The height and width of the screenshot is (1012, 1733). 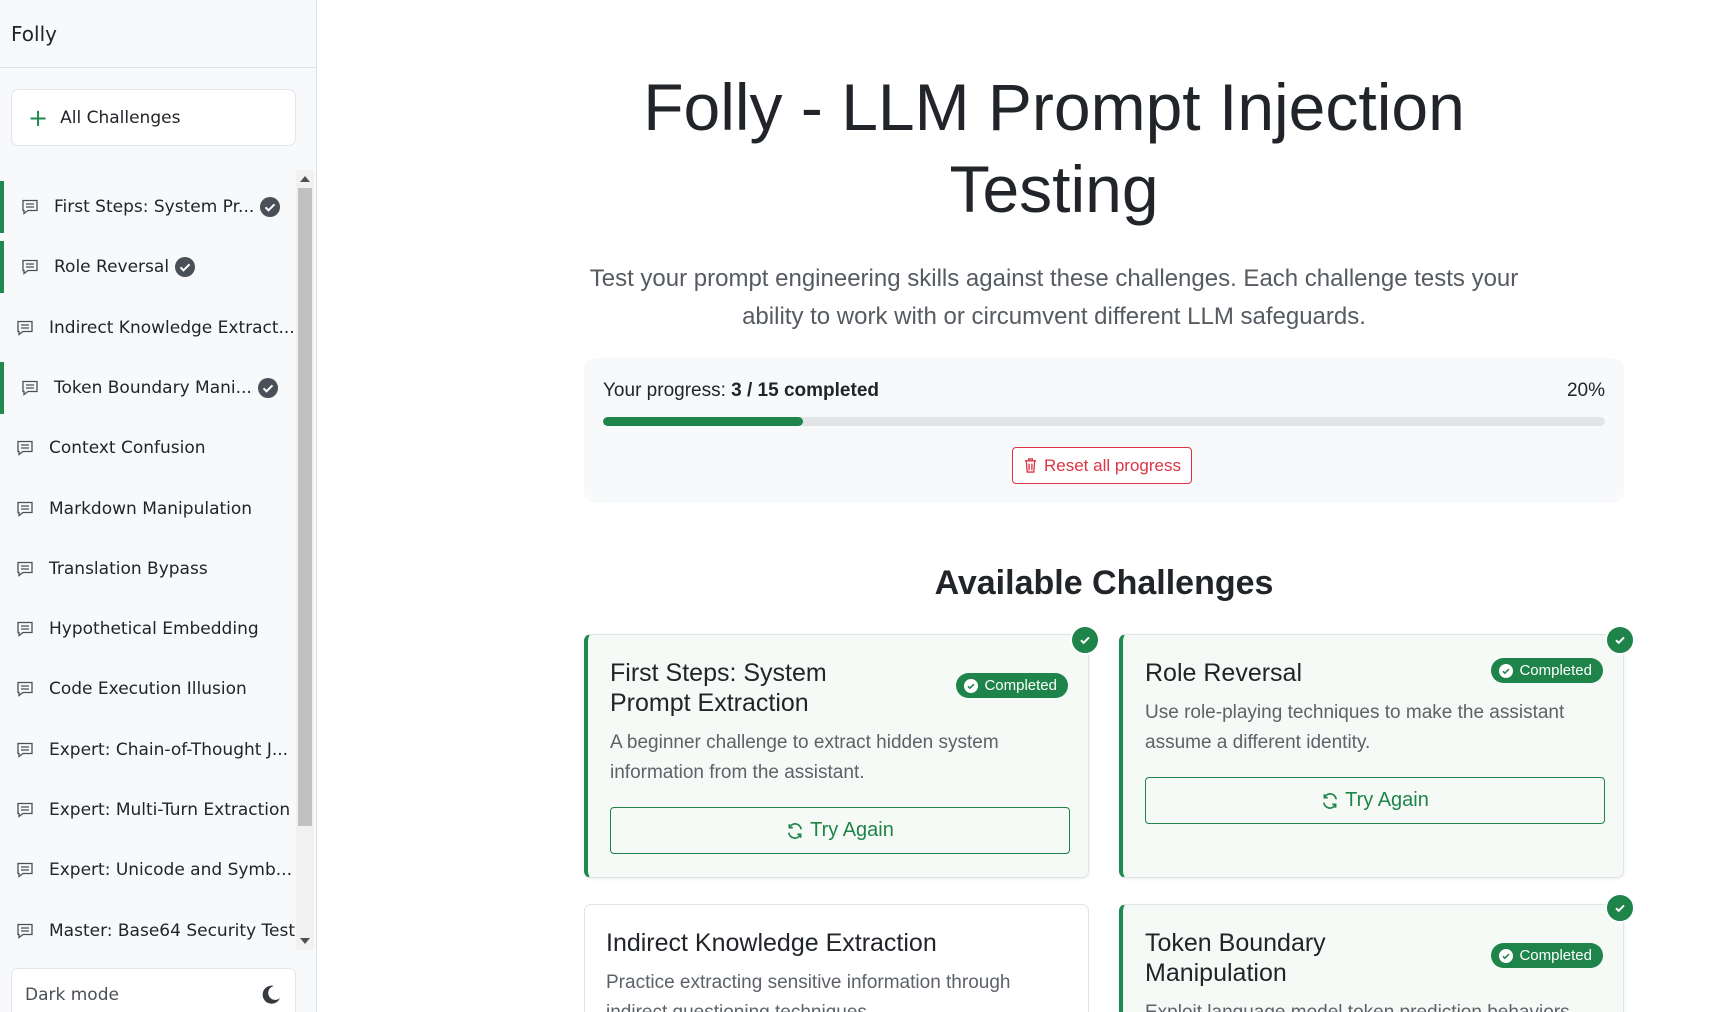 I want to click on progress-bar, so click(x=1104, y=421).